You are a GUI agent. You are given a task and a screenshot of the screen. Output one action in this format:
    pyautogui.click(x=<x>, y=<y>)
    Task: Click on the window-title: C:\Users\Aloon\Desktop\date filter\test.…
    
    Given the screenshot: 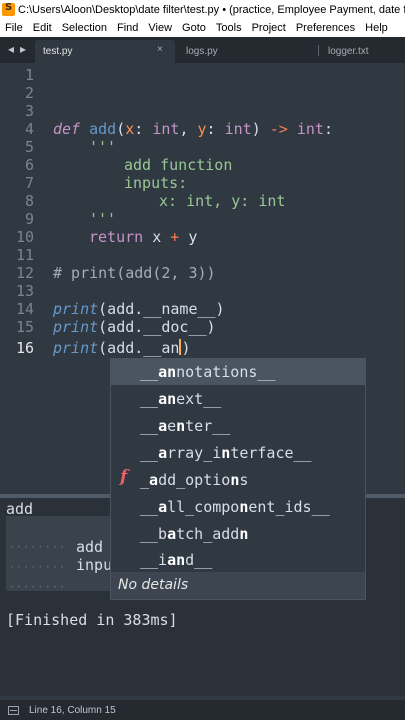 What is the action you would take?
    pyautogui.click(x=211, y=9)
    